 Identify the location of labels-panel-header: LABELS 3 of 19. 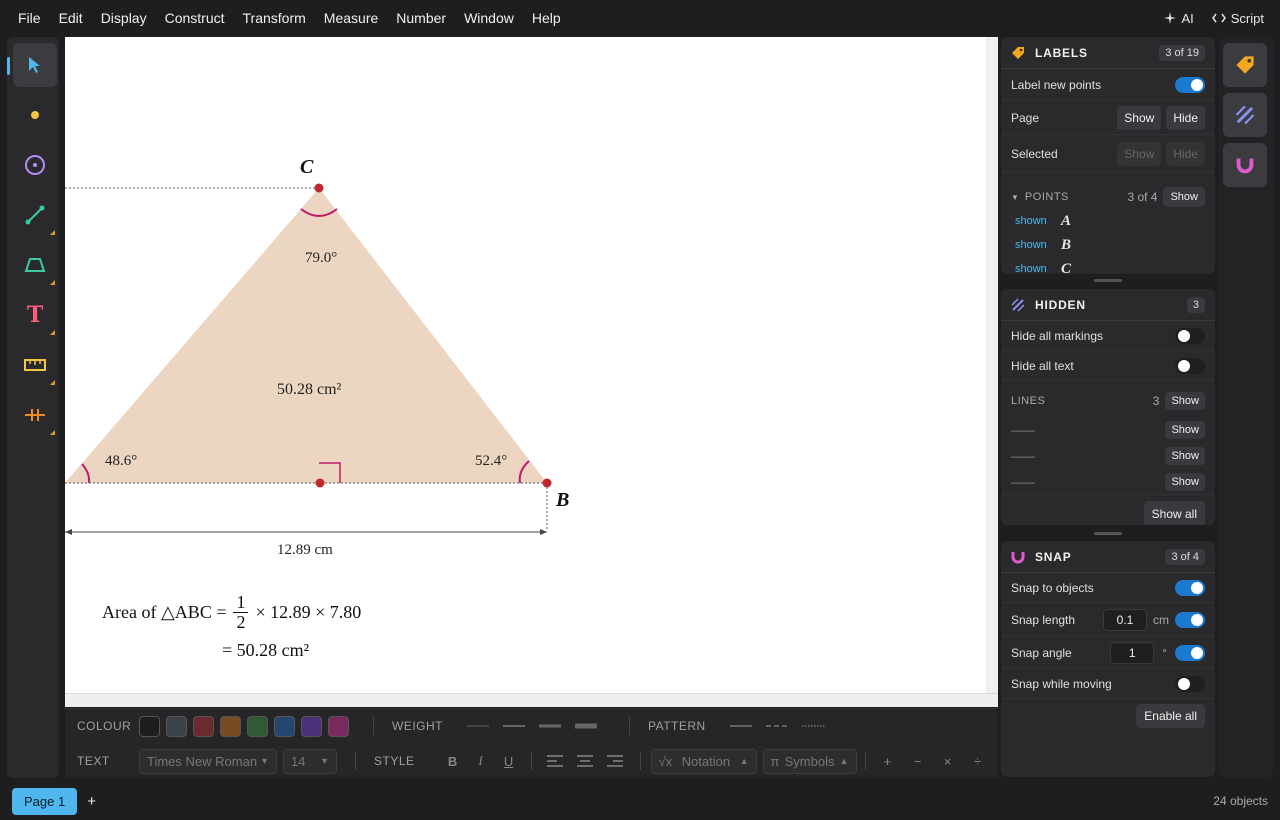
(1108, 53).